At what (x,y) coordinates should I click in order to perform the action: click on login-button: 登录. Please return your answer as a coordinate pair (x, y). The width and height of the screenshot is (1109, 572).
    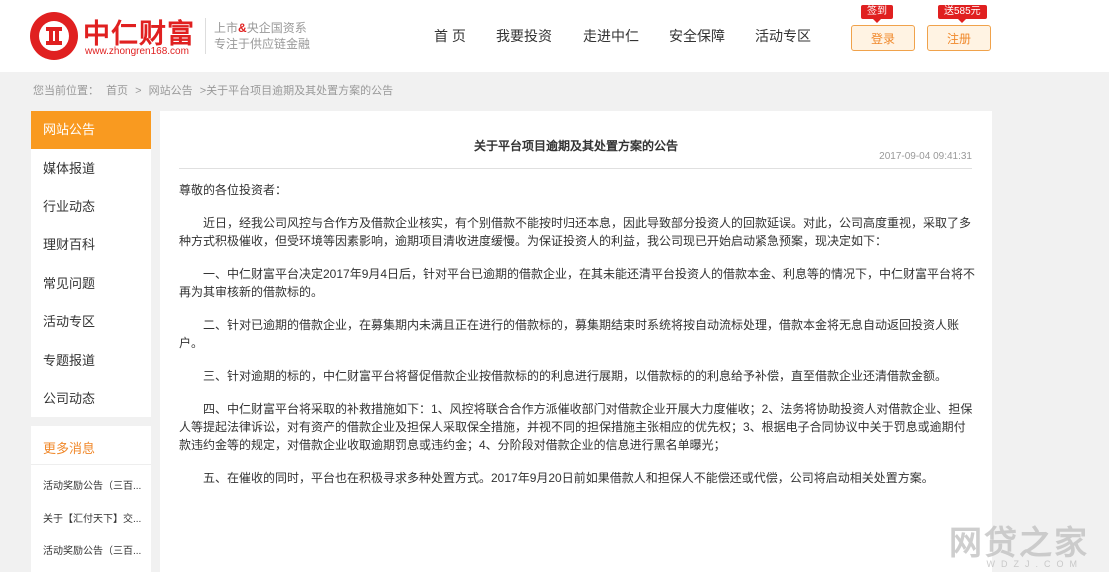
    Looking at the image, I should click on (883, 38).